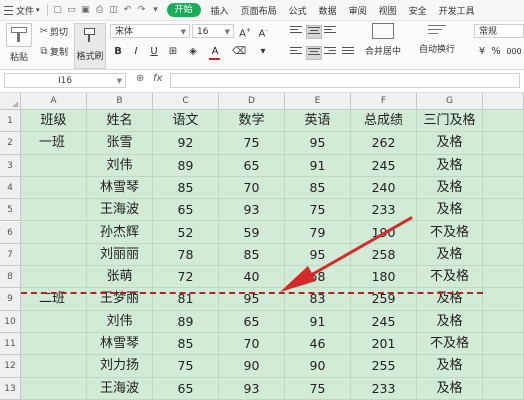  Describe the element at coordinates (186, 344) in the screenshot. I see `cell-c11: 85` at that location.